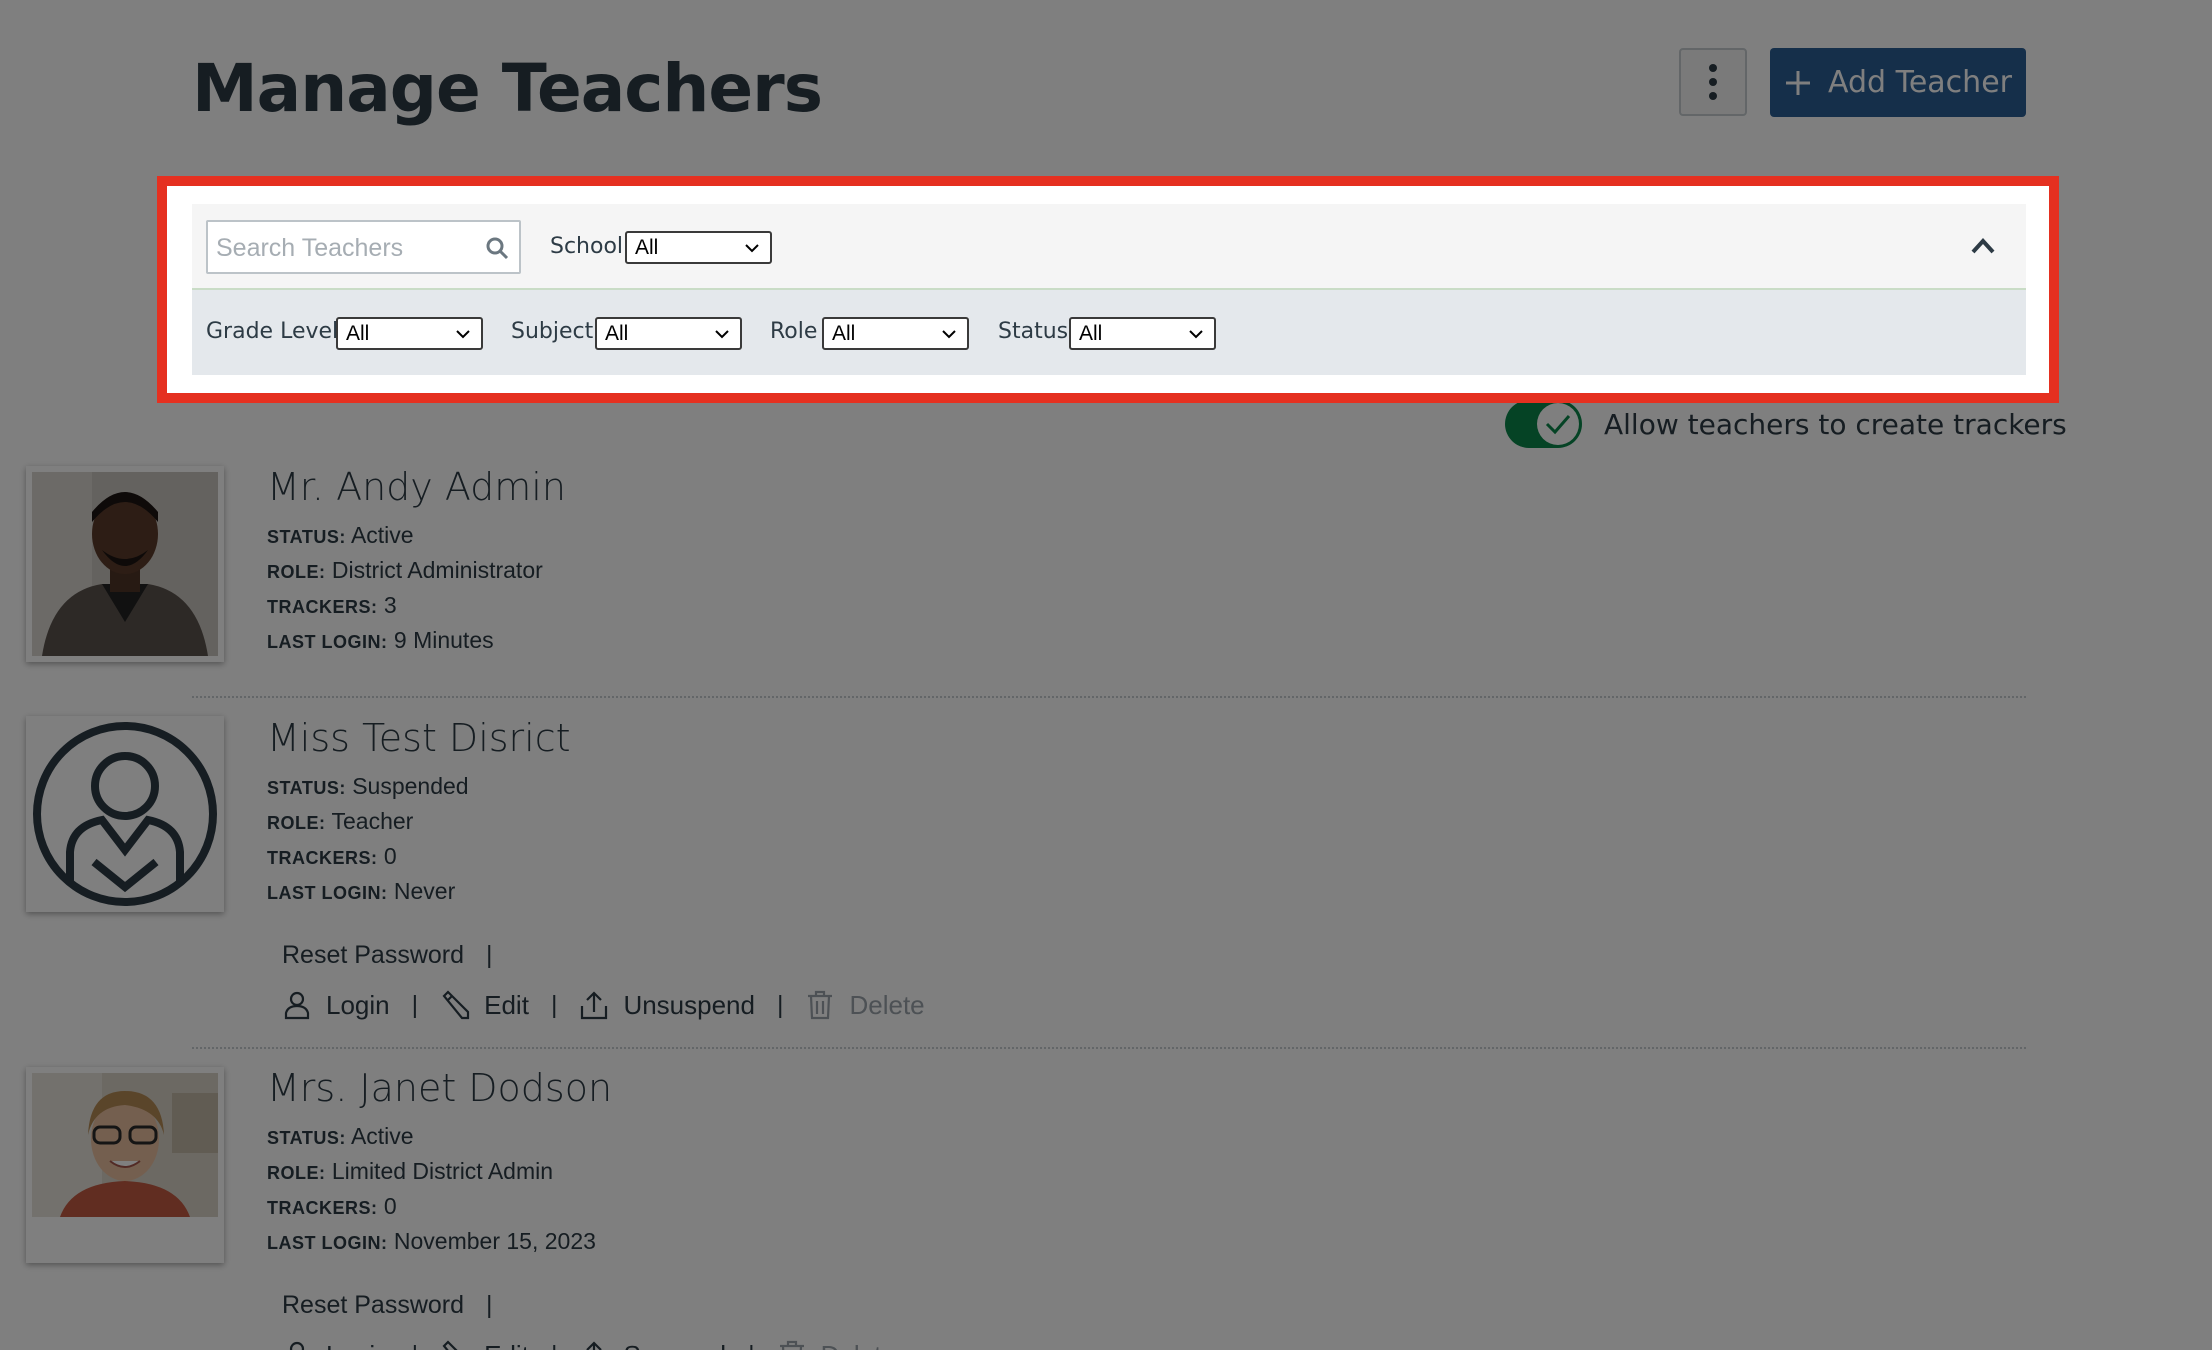  I want to click on filter-row-primary: School All, so click(1109, 247).